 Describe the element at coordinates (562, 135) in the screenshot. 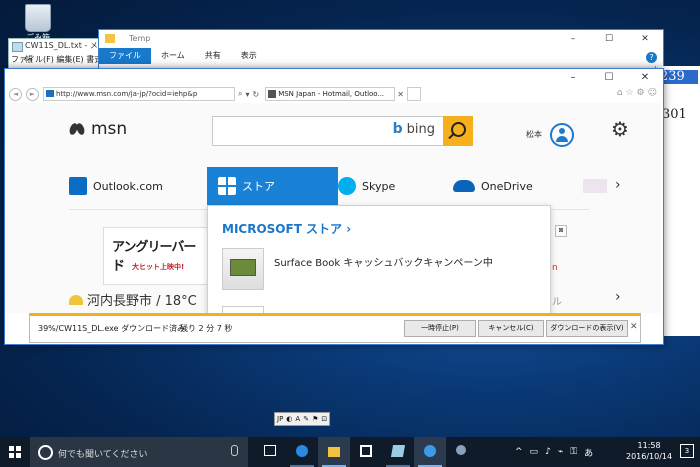

I see `avatar` at that location.